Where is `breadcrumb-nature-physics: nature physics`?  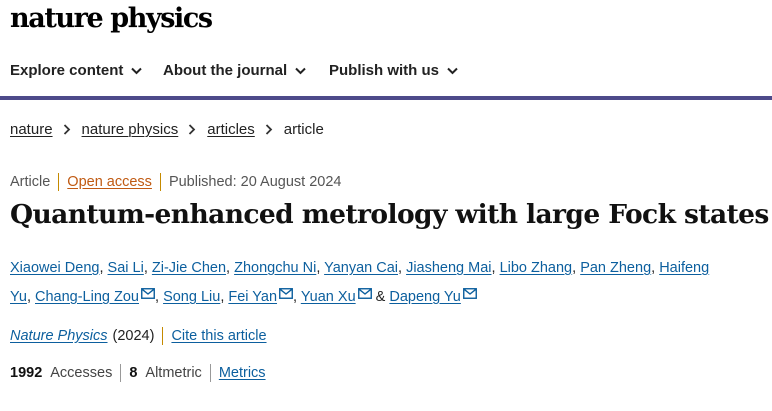
breadcrumb-nature-physics: nature physics is located at coordinates (130, 129).